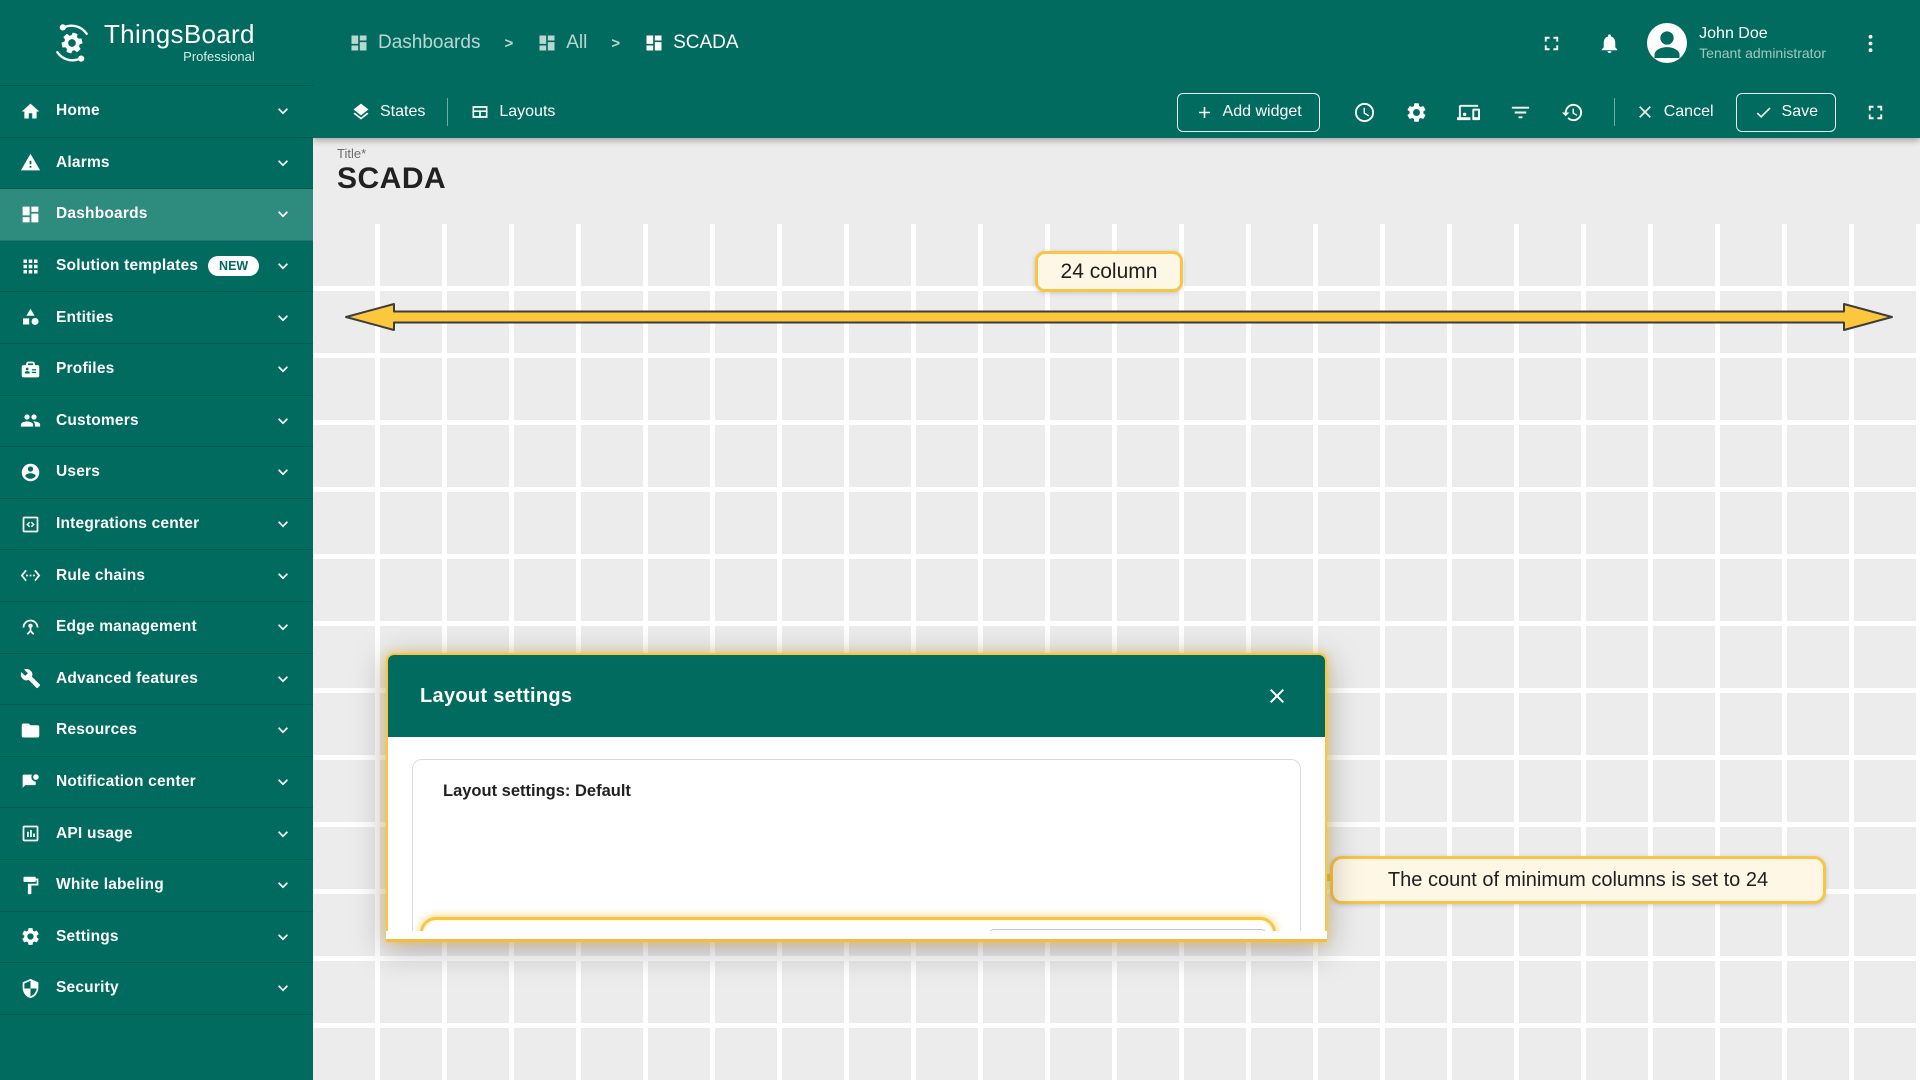 This screenshot has height=1080, width=1920. Describe the element at coordinates (126, 627) in the screenshot. I see `sidebar-item-label: Edge management` at that location.